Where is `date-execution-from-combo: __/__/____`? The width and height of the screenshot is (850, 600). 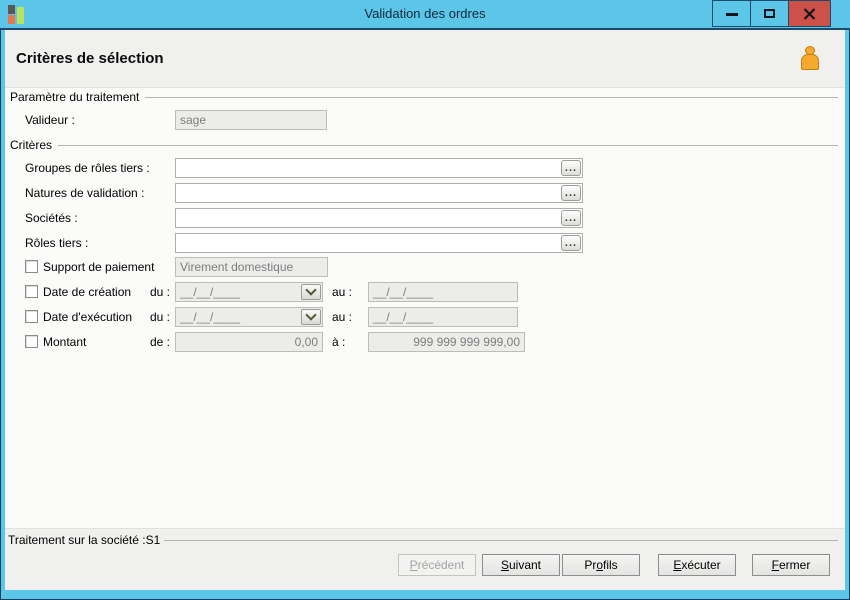
date-execution-from-combo: __/__/____ is located at coordinates (249, 317).